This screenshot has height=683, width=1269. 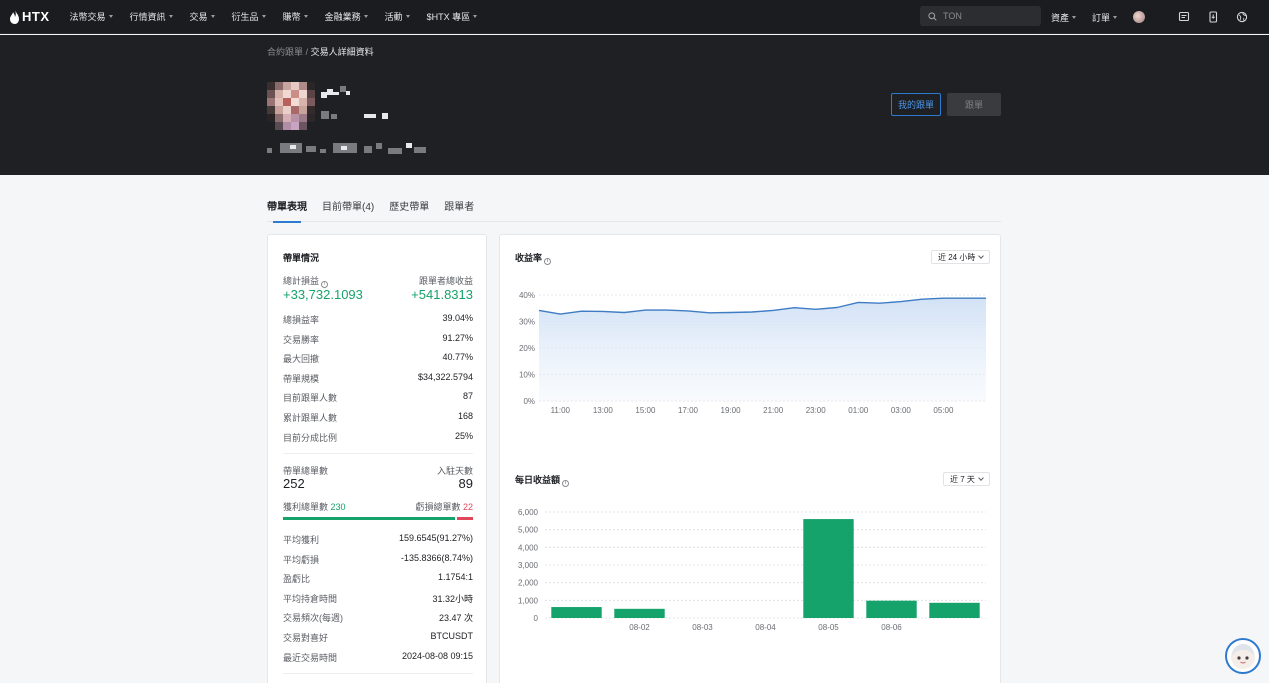 I want to click on breadcrumb-parent: 合約跟單, so click(x=285, y=52).